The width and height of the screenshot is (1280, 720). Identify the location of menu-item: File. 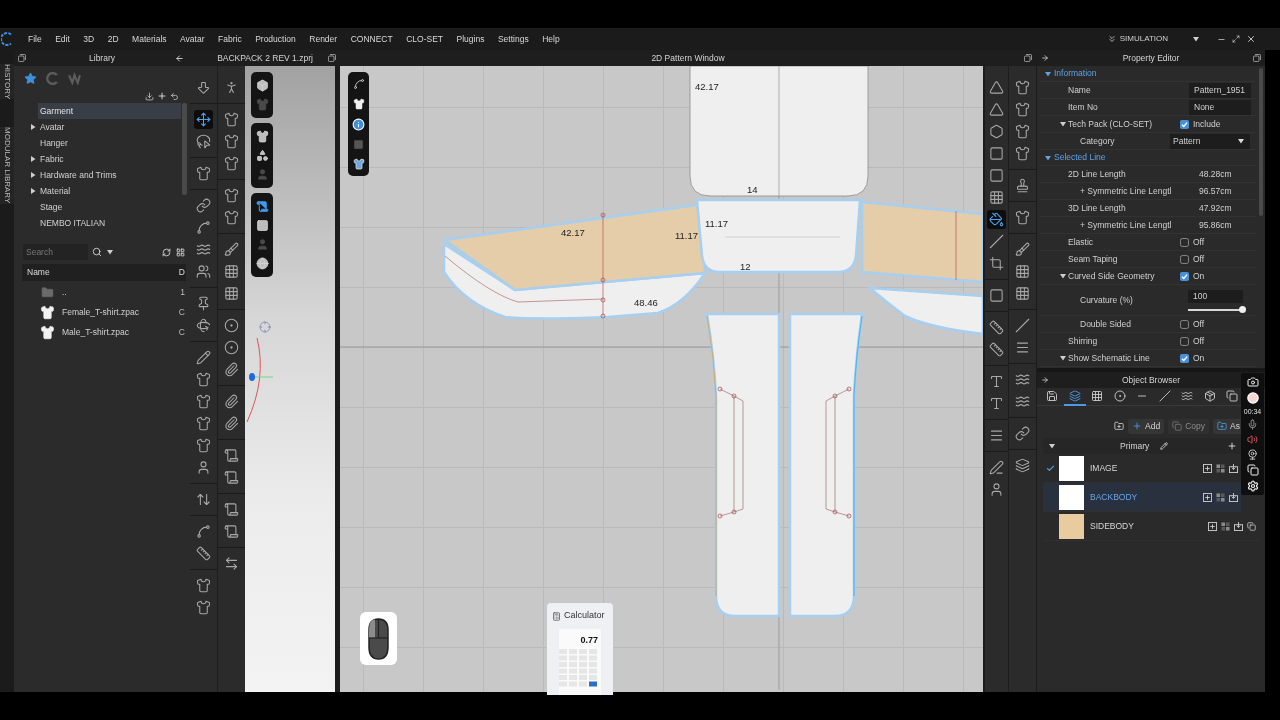
(35, 39).